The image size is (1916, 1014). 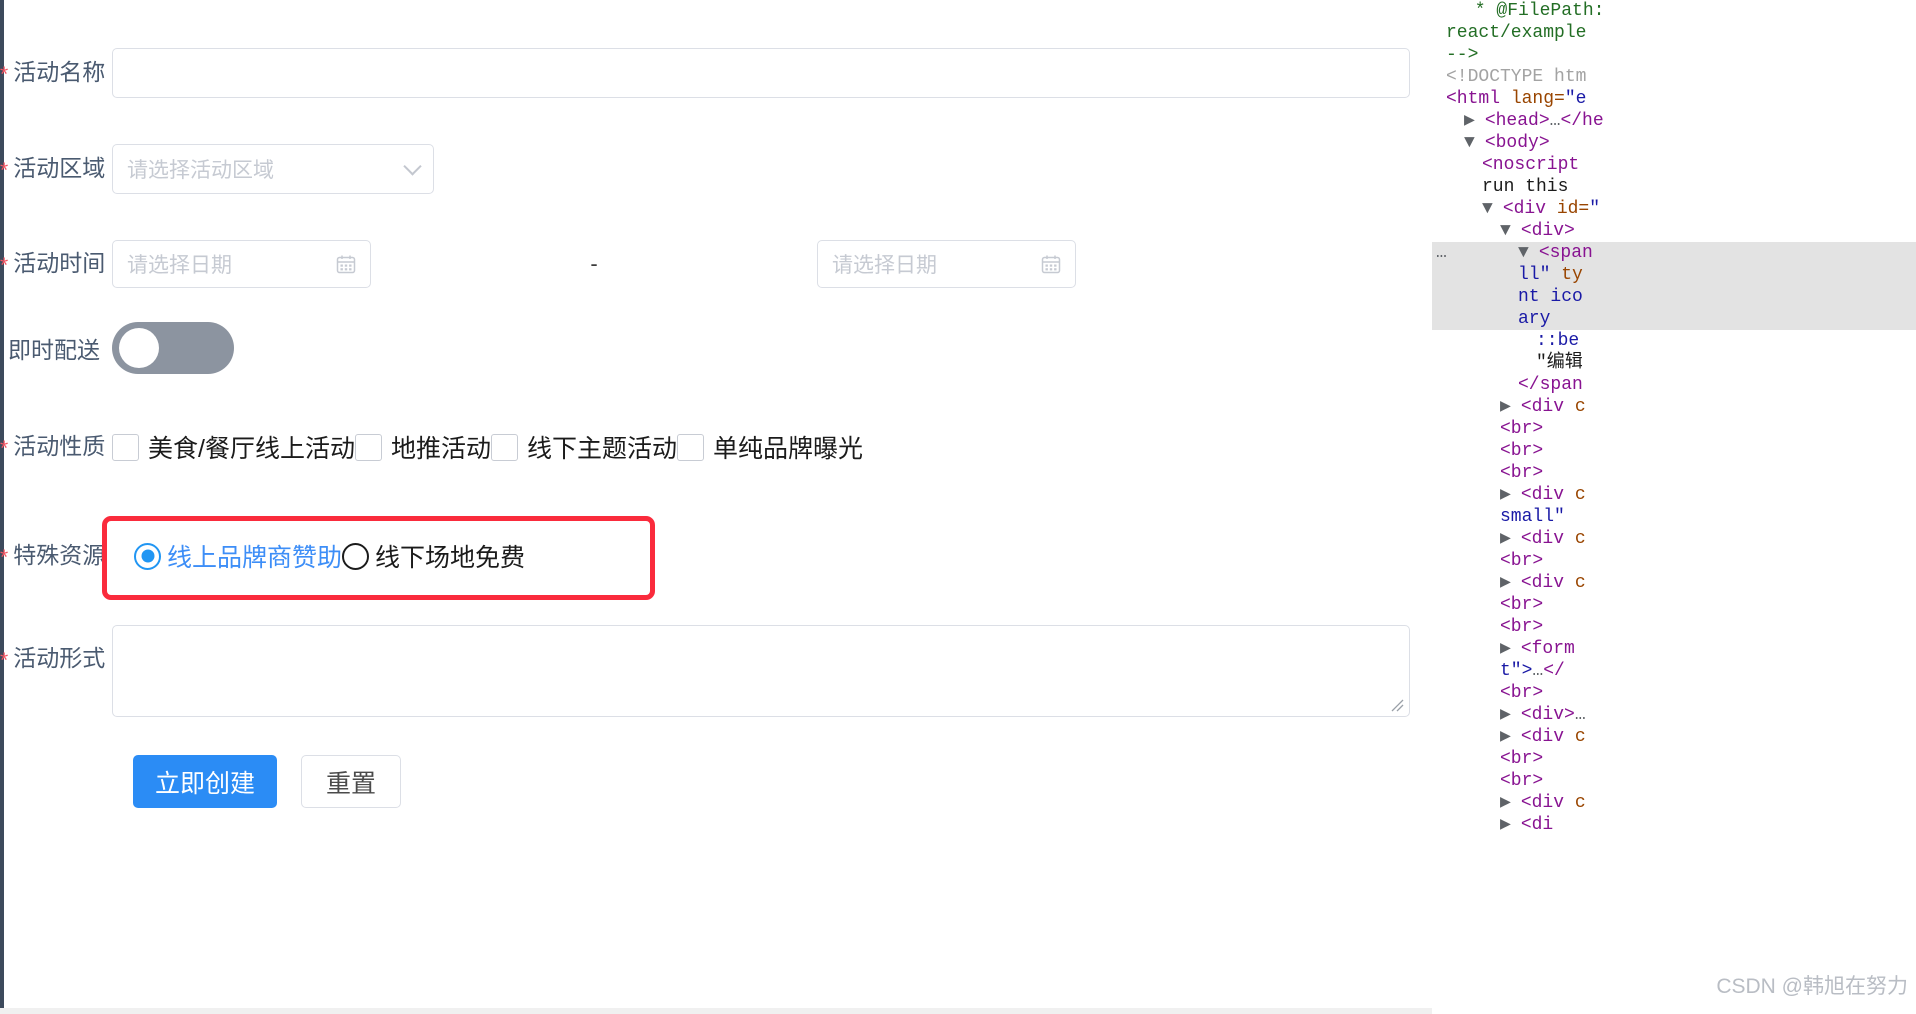 I want to click on devtools-line: run this, so click(x=1674, y=187).